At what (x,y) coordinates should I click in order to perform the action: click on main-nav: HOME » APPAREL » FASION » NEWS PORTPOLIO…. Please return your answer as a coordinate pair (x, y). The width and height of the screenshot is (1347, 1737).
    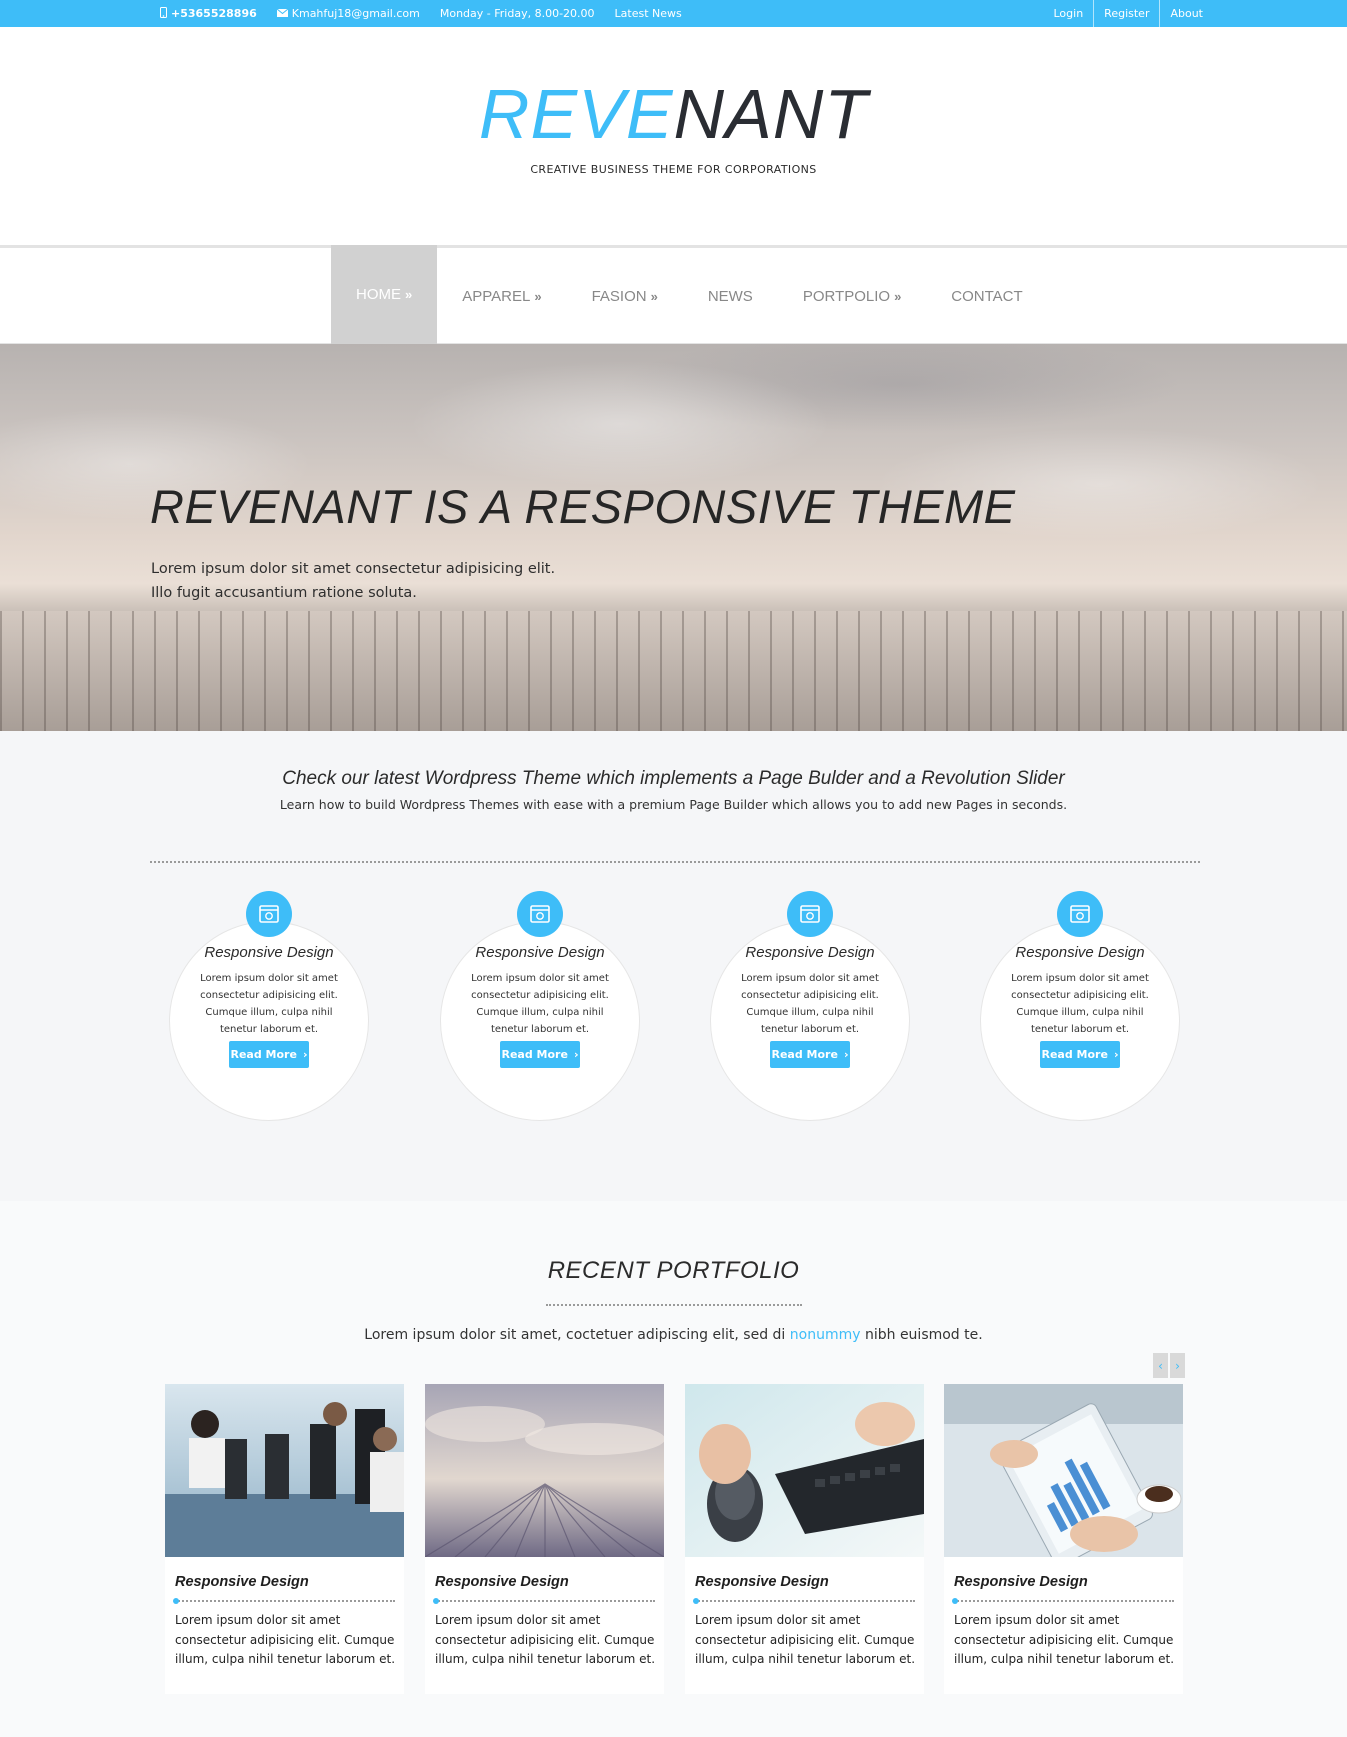
    Looking at the image, I should click on (673, 294).